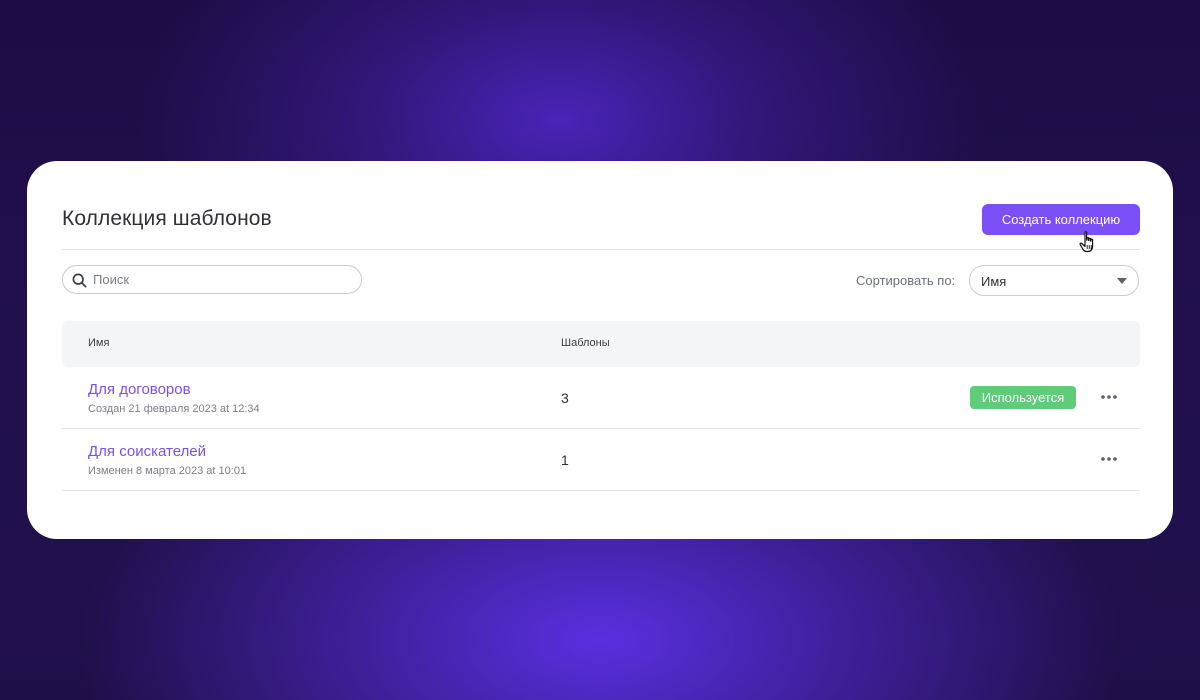 The width and height of the screenshot is (1200, 700). Describe the element at coordinates (1086, 242) in the screenshot. I see `hand-pointer-icon` at that location.